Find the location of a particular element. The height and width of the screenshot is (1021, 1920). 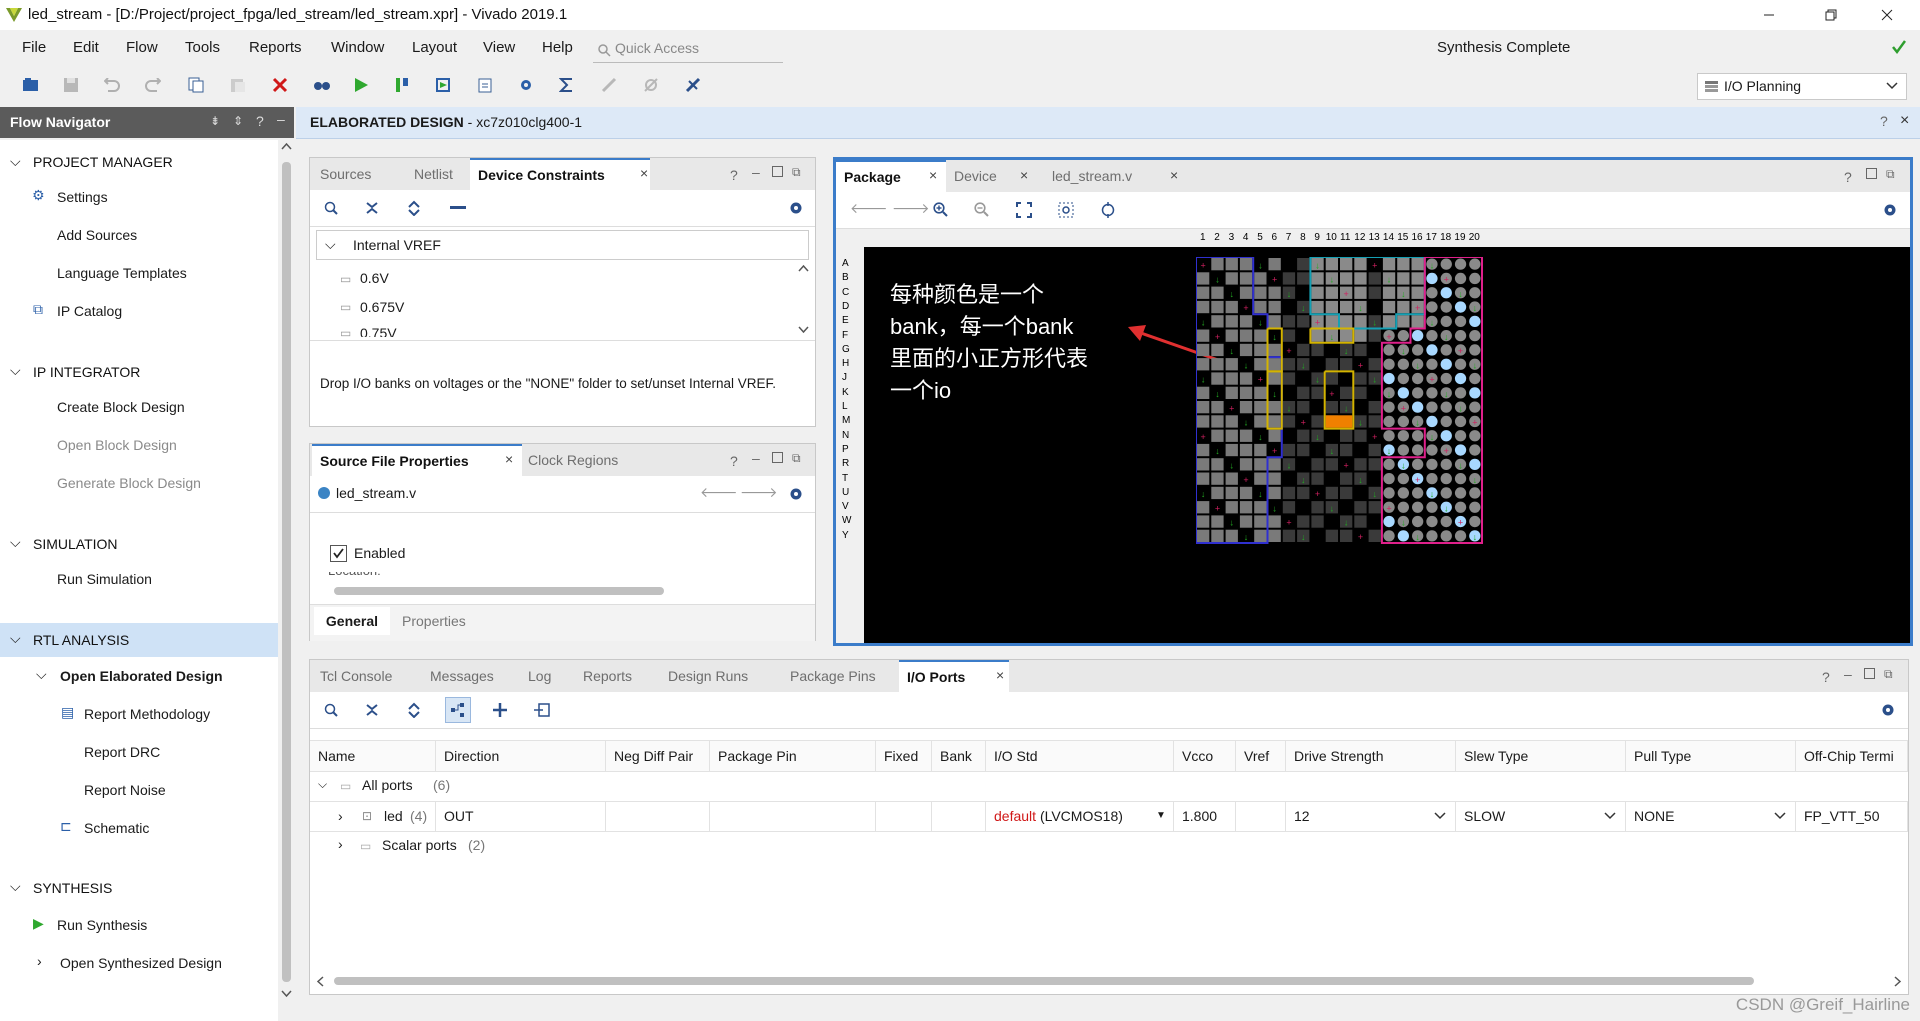

forward-arrow-icon: 🡒 is located at coordinates (759, 492).